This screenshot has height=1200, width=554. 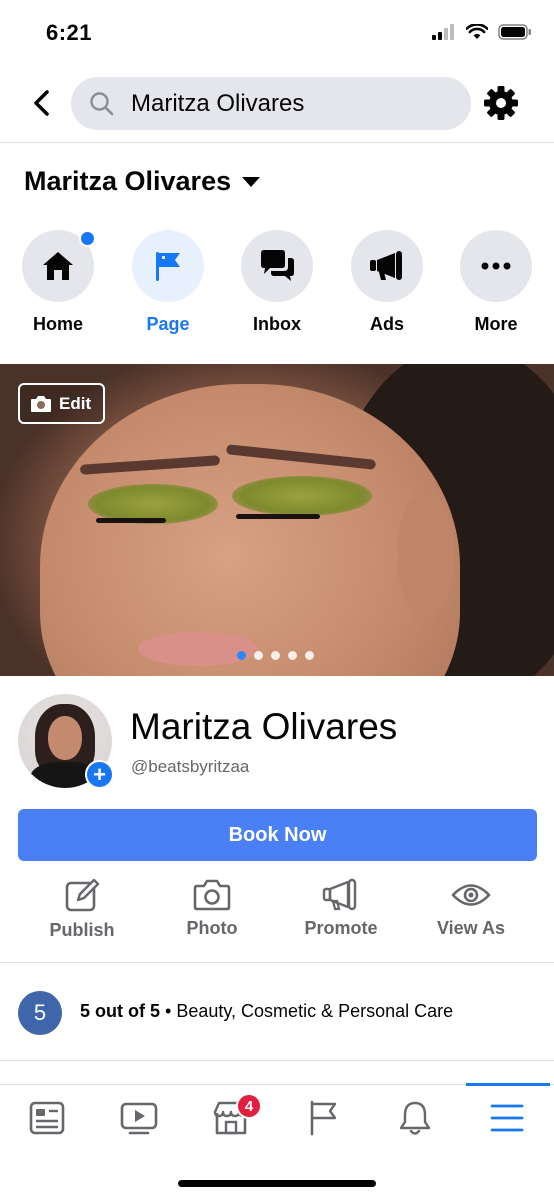 I want to click on header-divider, so click(x=277, y=142).